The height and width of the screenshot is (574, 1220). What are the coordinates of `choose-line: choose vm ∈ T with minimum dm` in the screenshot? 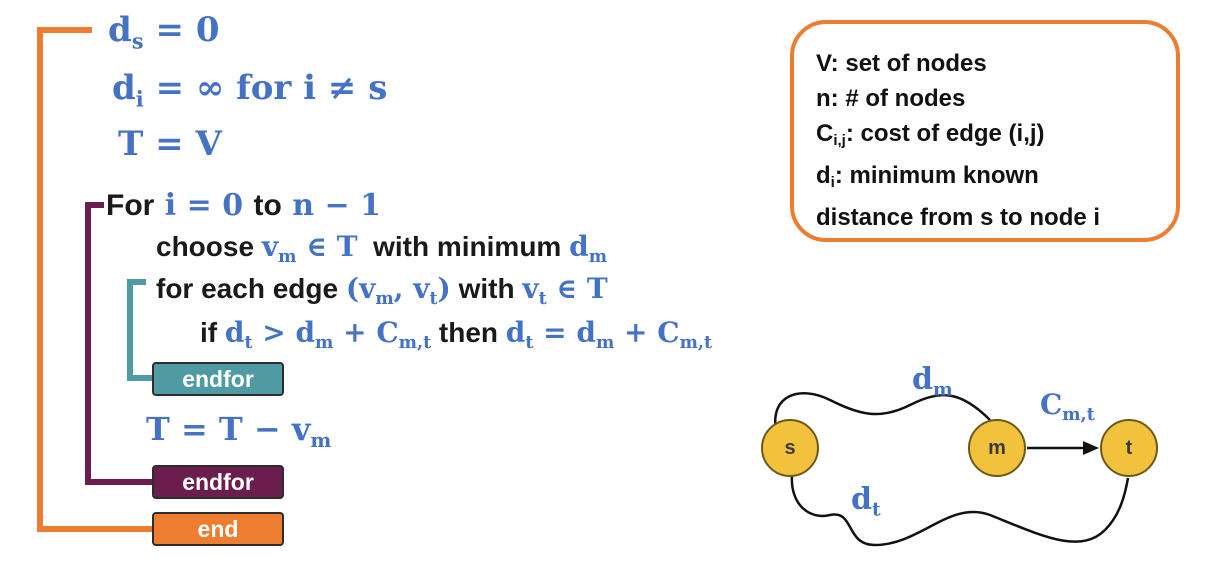 It's located at (382, 249).